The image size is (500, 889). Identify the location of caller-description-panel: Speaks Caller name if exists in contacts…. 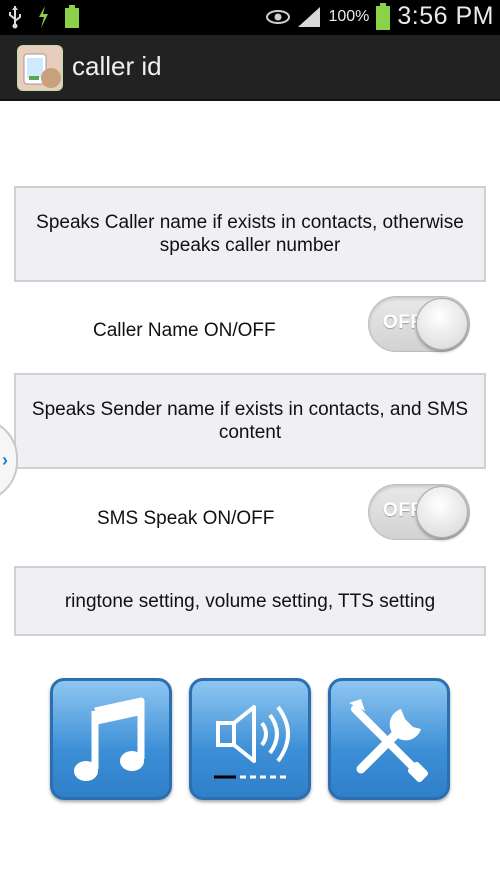
(250, 234).